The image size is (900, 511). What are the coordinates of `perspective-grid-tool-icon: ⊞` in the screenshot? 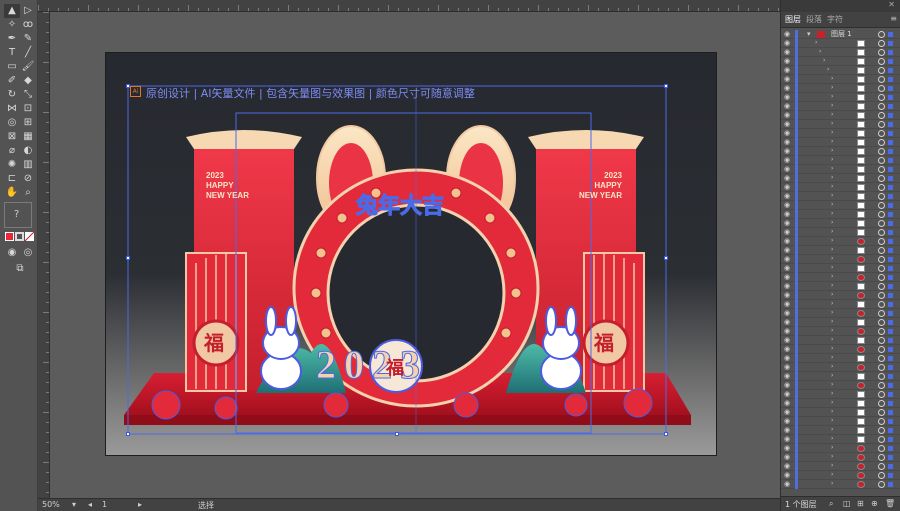 It's located at (28, 123).